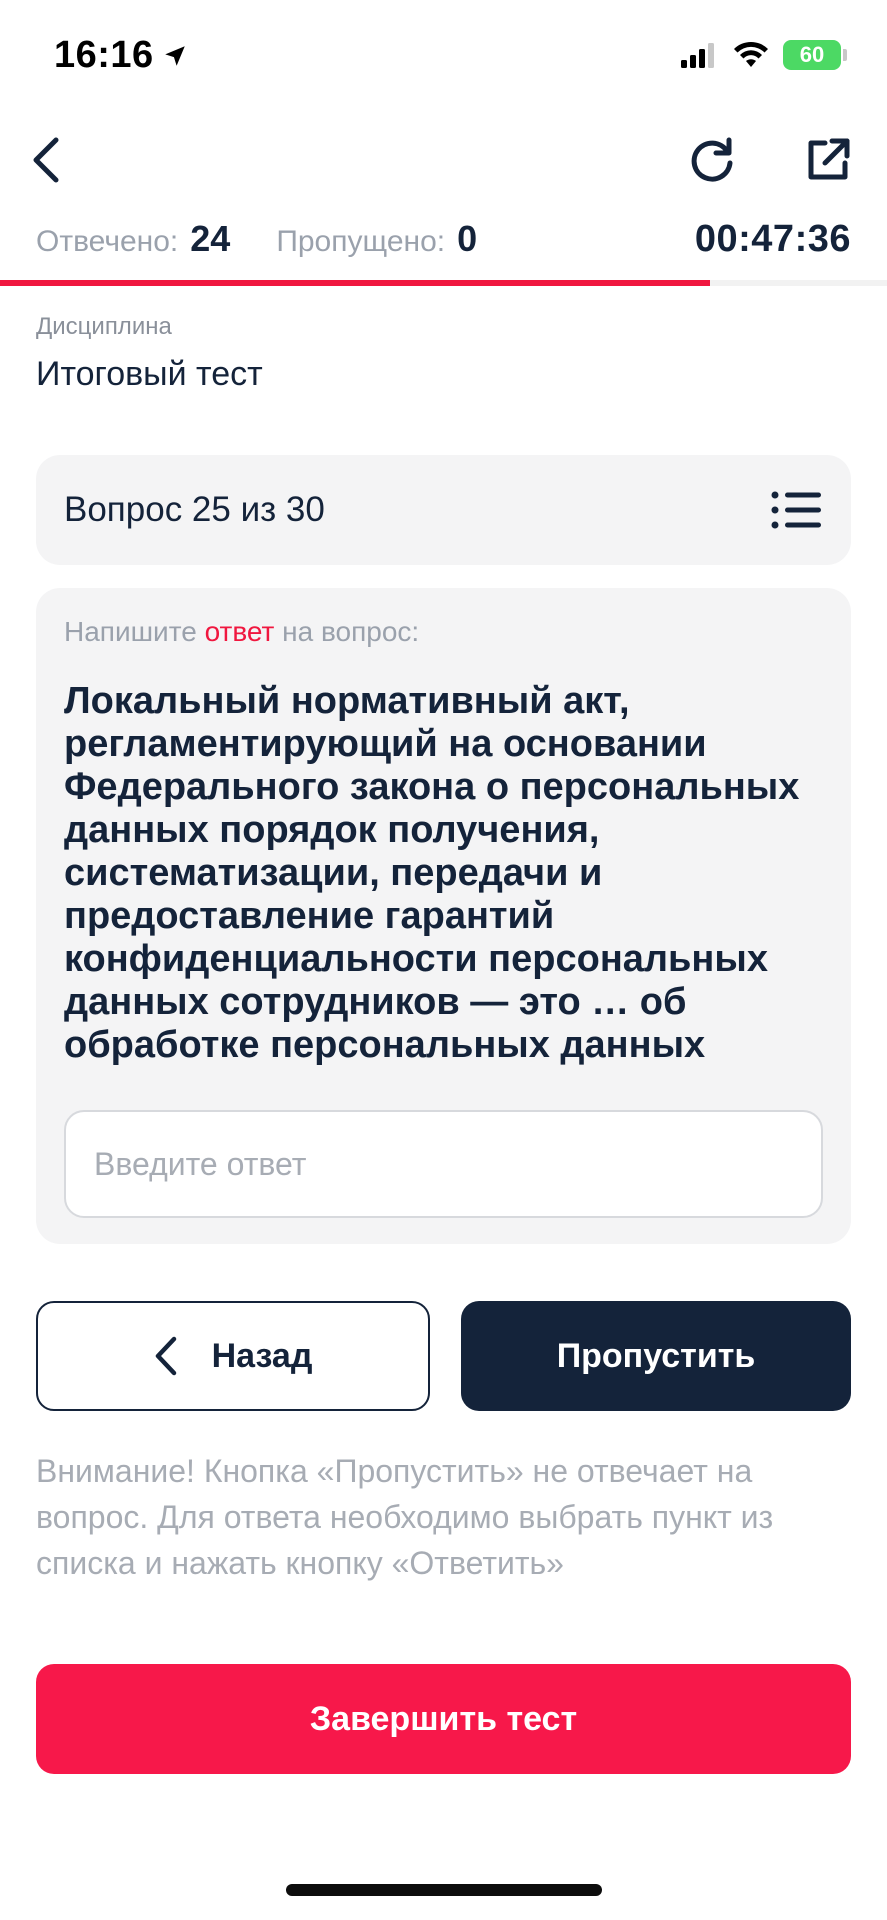 This screenshot has height=1920, width=887. I want to click on refresh-icon, so click(712, 159).